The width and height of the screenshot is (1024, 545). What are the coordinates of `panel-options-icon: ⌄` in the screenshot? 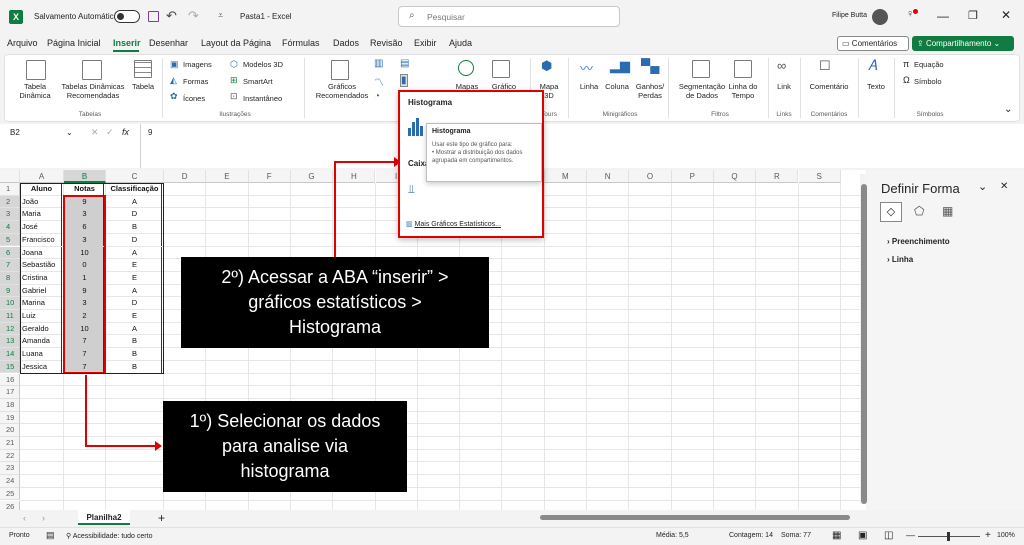 It's located at (982, 186).